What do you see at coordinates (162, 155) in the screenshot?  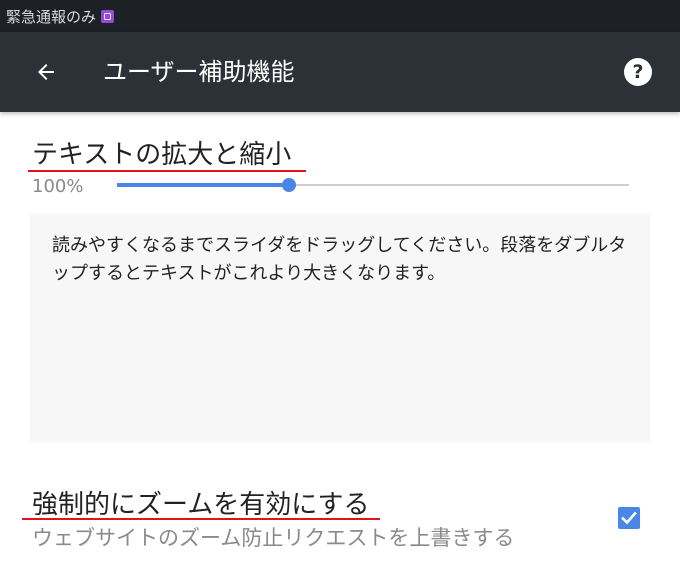 I see `text-scaling-title: テキストの拡大と縮小` at bounding box center [162, 155].